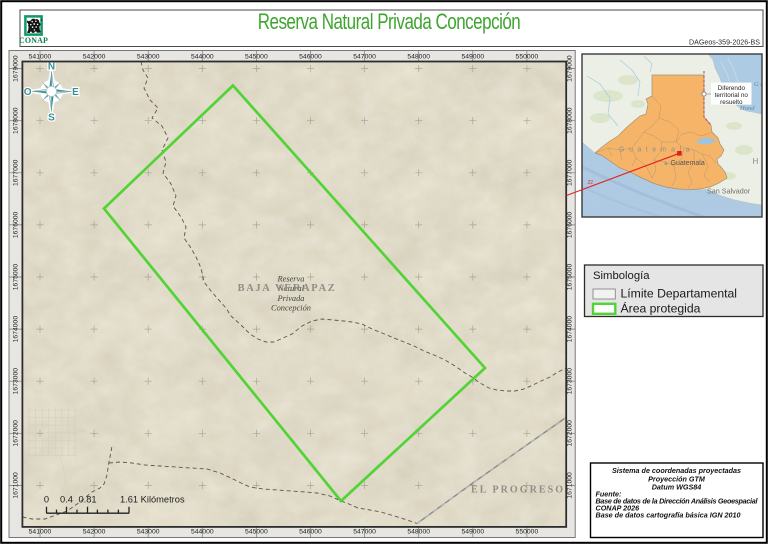  Describe the element at coordinates (28, 92) in the screenshot. I see `svg-text: O` at that location.